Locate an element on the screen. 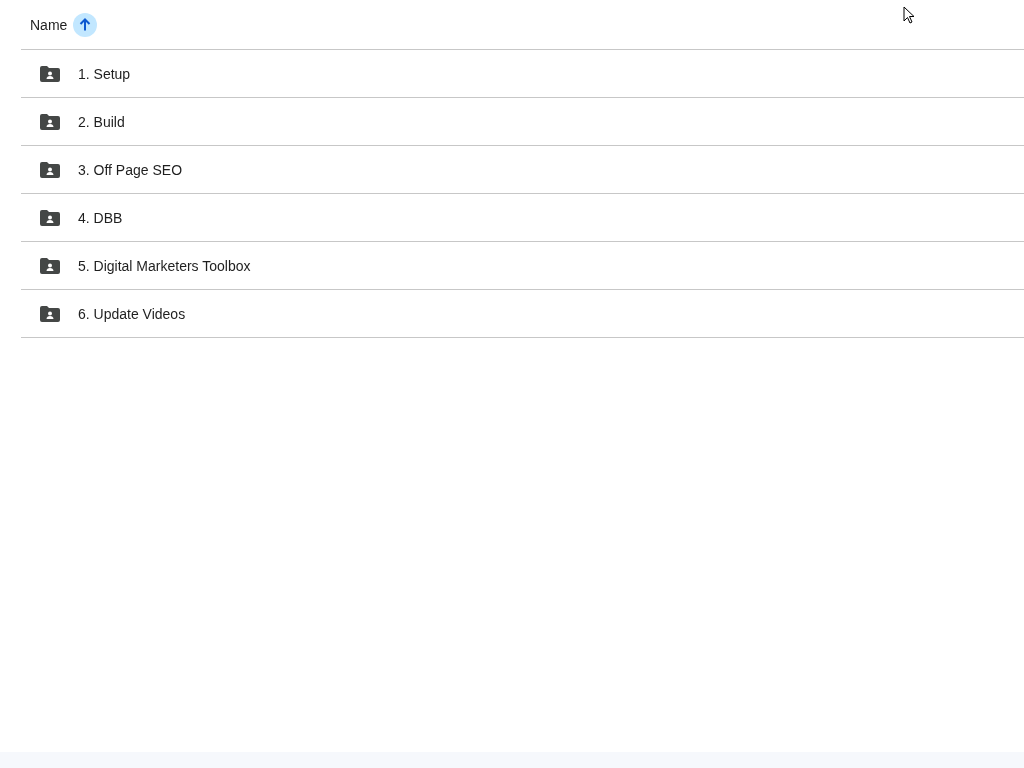 The image size is (1024, 768). sort-button is located at coordinates (85, 24).